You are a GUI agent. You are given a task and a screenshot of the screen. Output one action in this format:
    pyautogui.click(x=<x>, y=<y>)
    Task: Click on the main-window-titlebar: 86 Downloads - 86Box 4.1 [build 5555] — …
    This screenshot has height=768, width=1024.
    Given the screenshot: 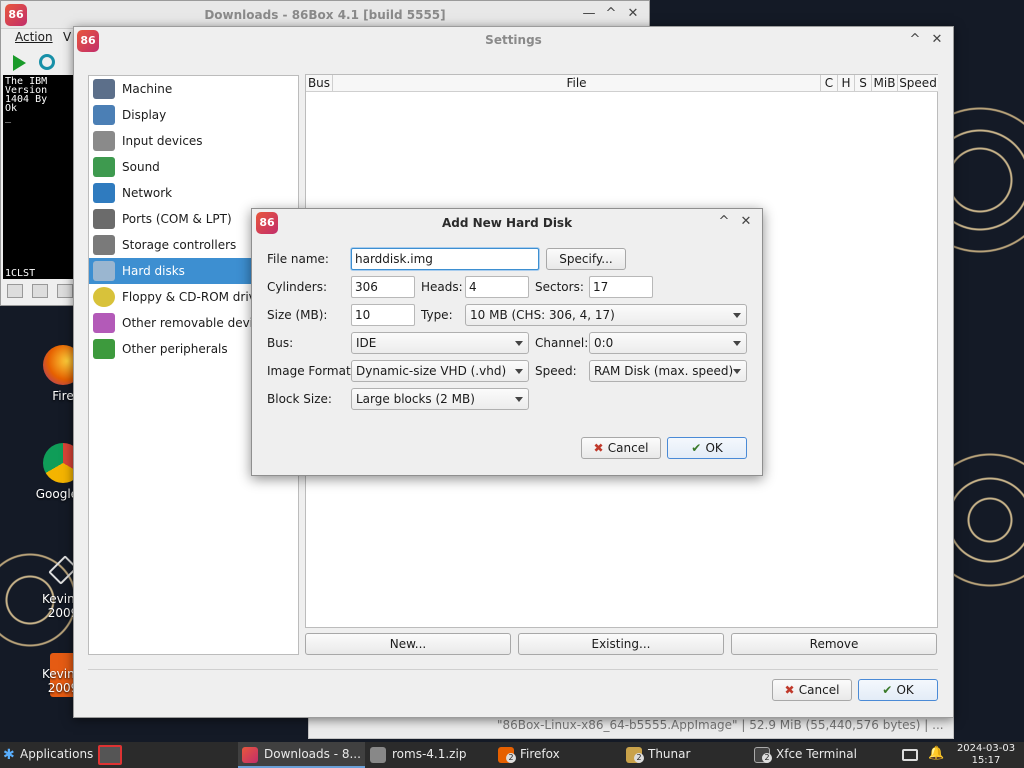 What is the action you would take?
    pyautogui.click(x=325, y=15)
    